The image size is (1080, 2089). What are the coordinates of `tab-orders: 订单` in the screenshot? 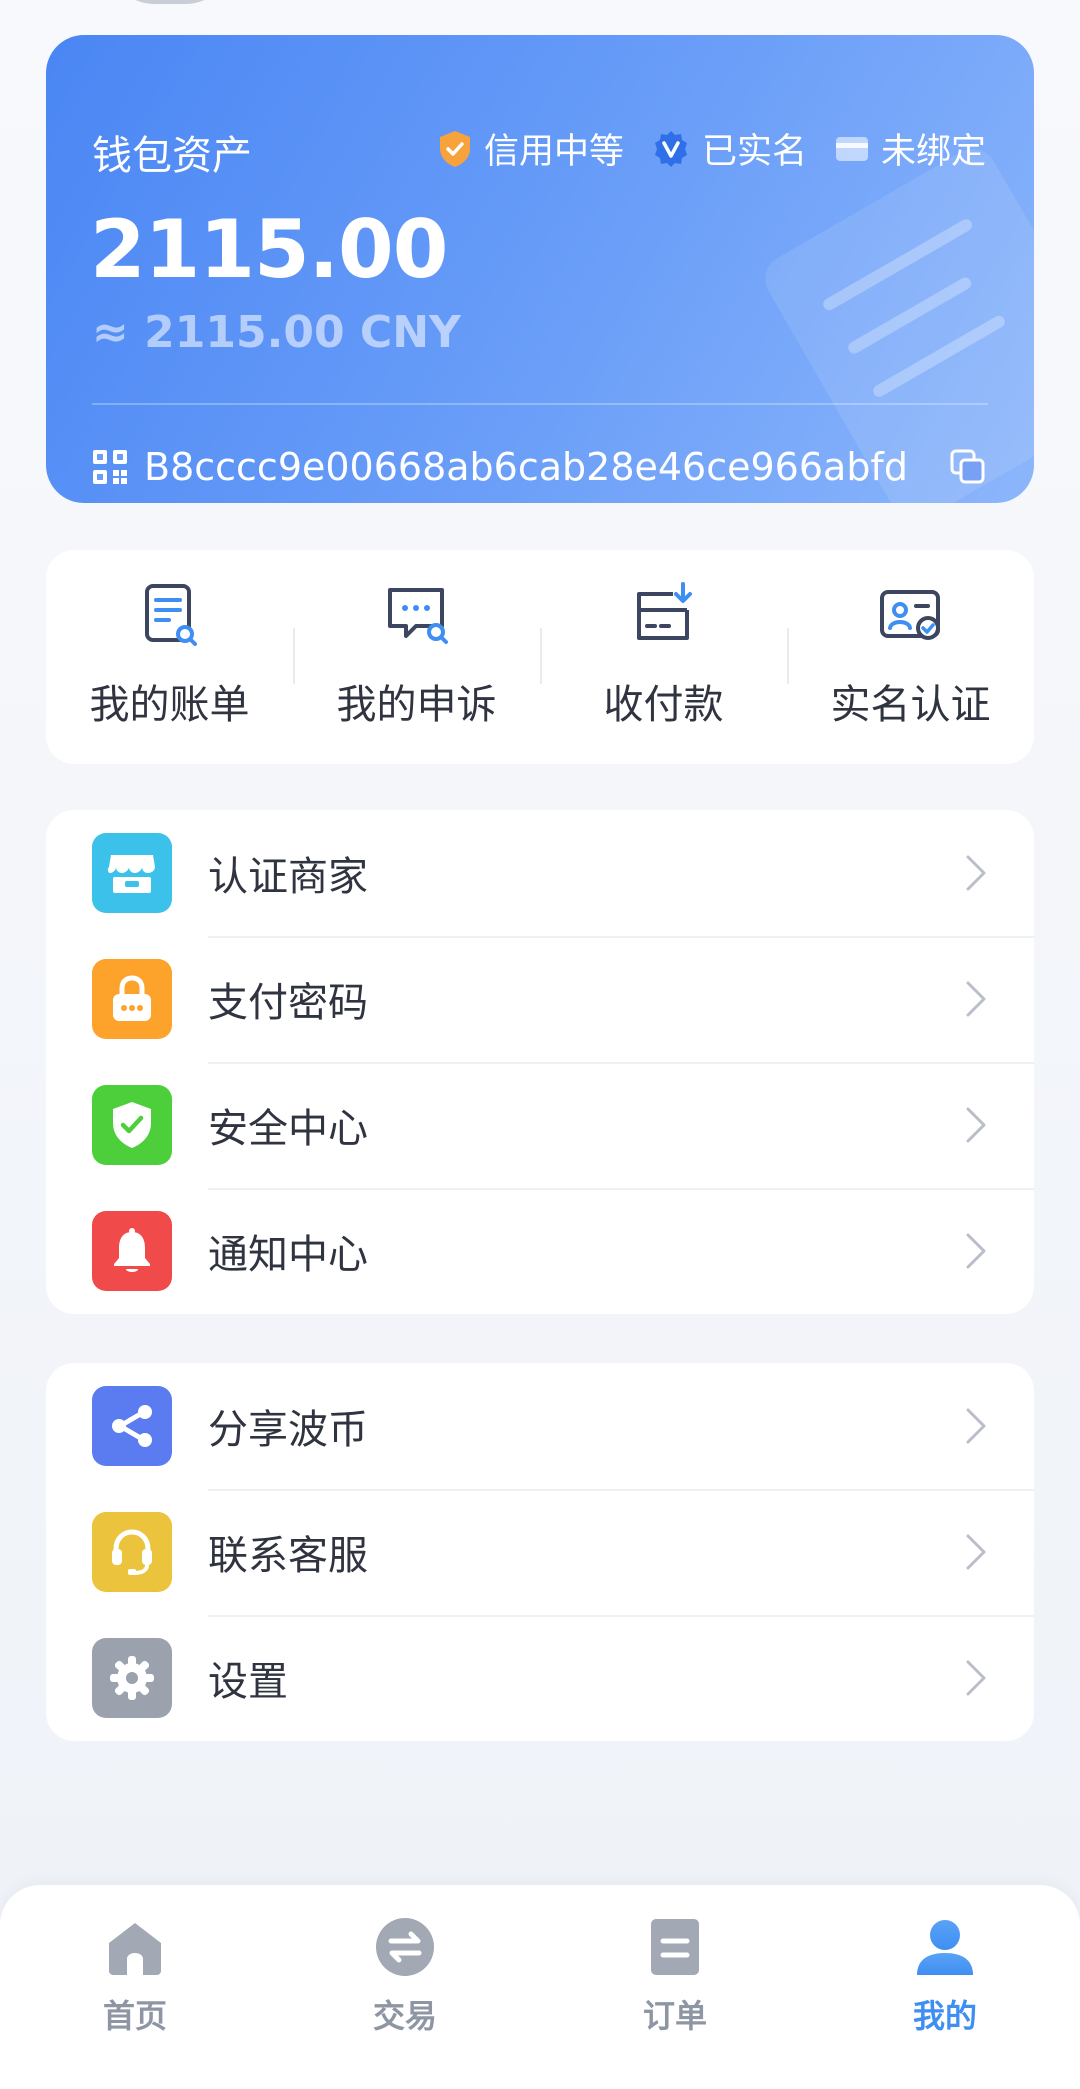 It's located at (675, 1987).